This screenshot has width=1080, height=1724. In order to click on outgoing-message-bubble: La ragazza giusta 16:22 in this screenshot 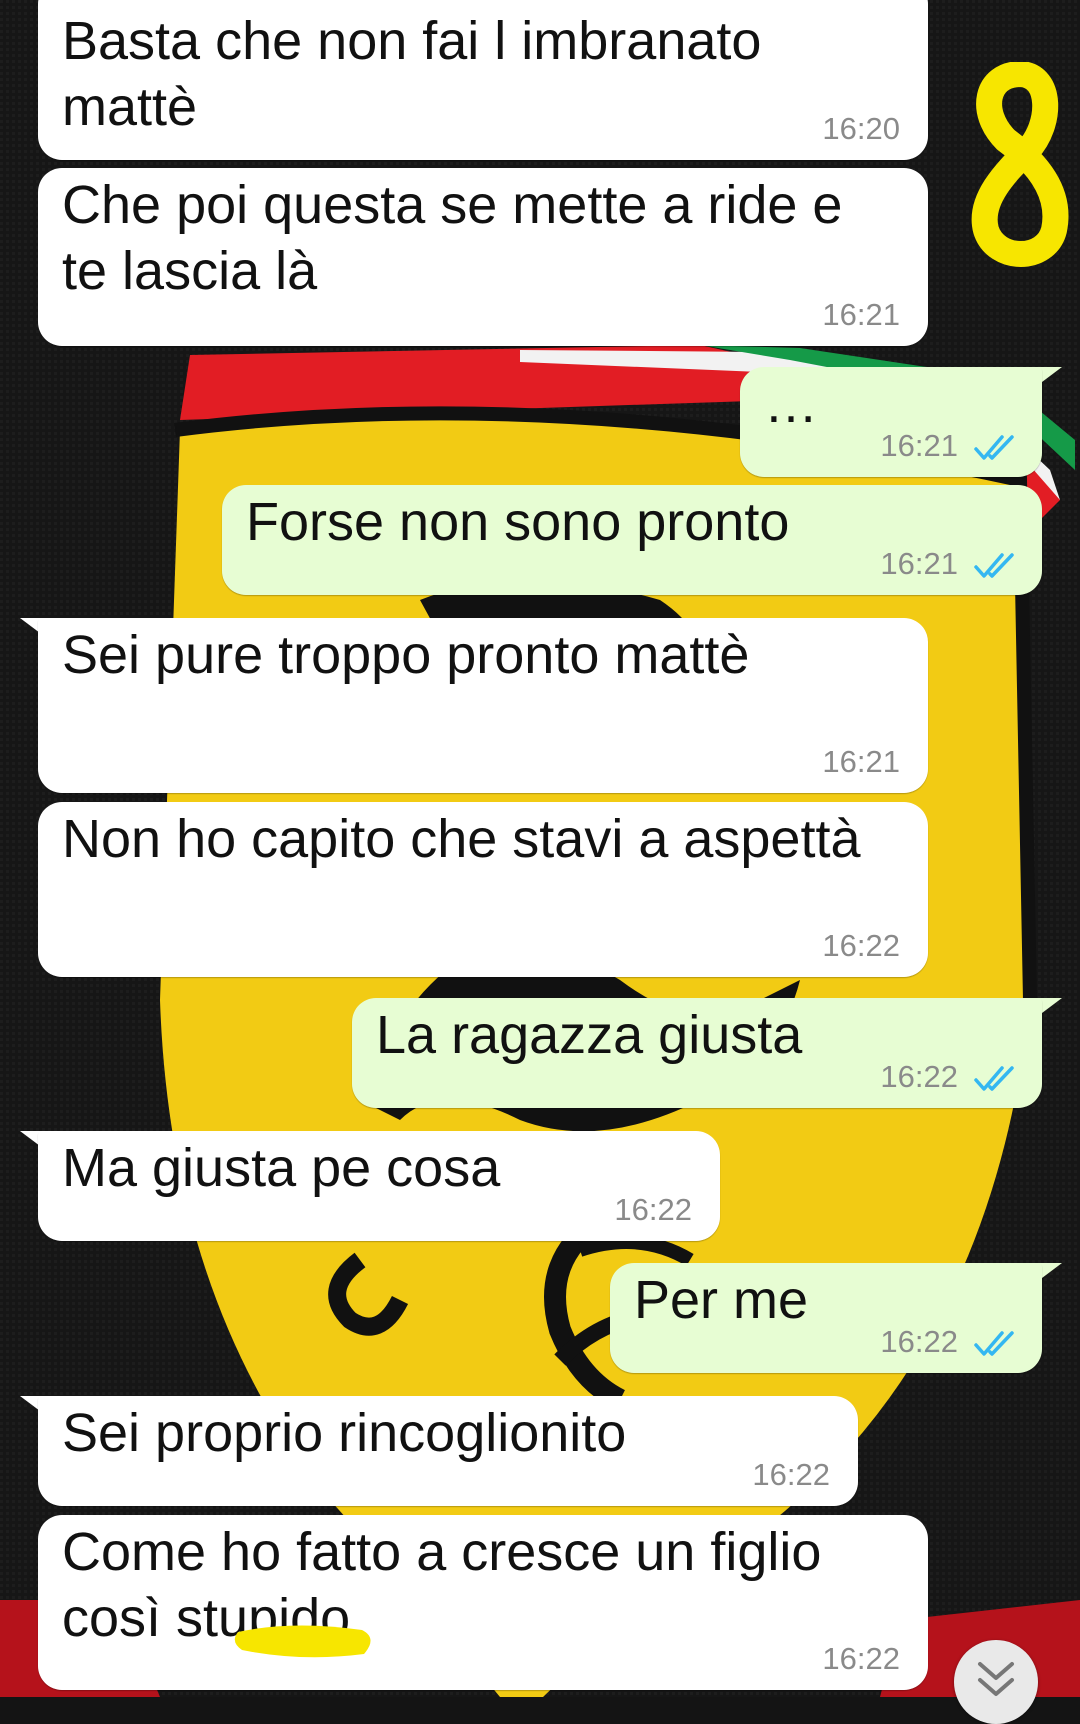, I will do `click(697, 1053)`.